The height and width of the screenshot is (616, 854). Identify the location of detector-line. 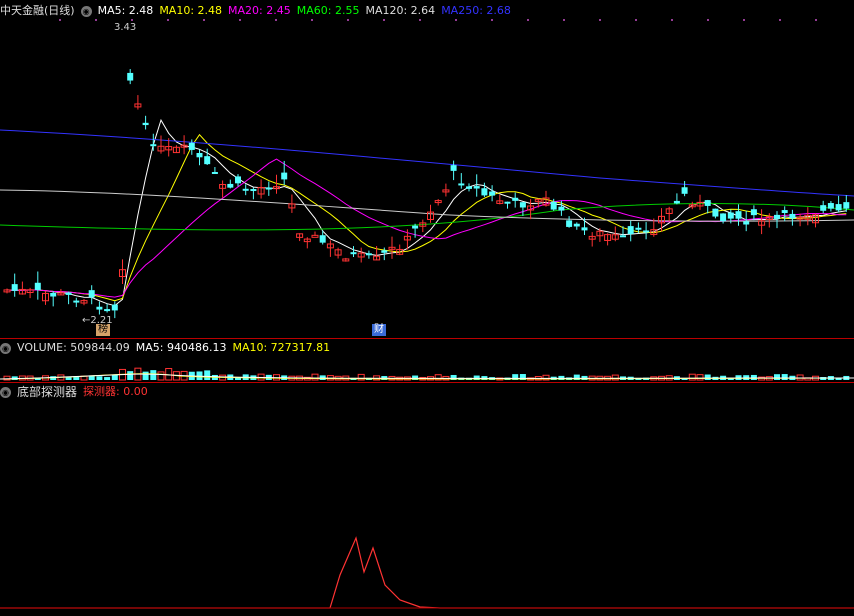
(427, 572).